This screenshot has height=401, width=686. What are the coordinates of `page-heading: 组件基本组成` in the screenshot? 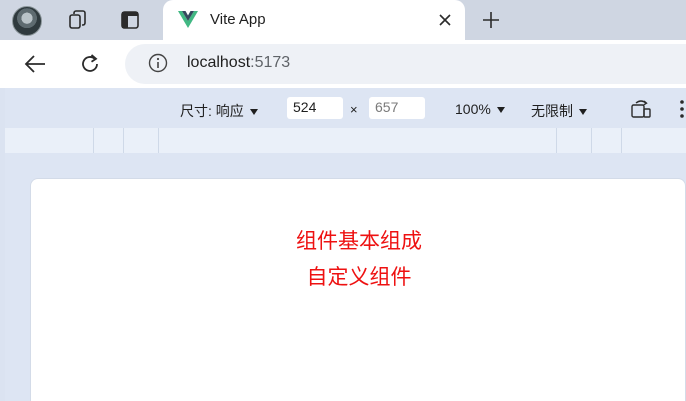 It's located at (359, 241).